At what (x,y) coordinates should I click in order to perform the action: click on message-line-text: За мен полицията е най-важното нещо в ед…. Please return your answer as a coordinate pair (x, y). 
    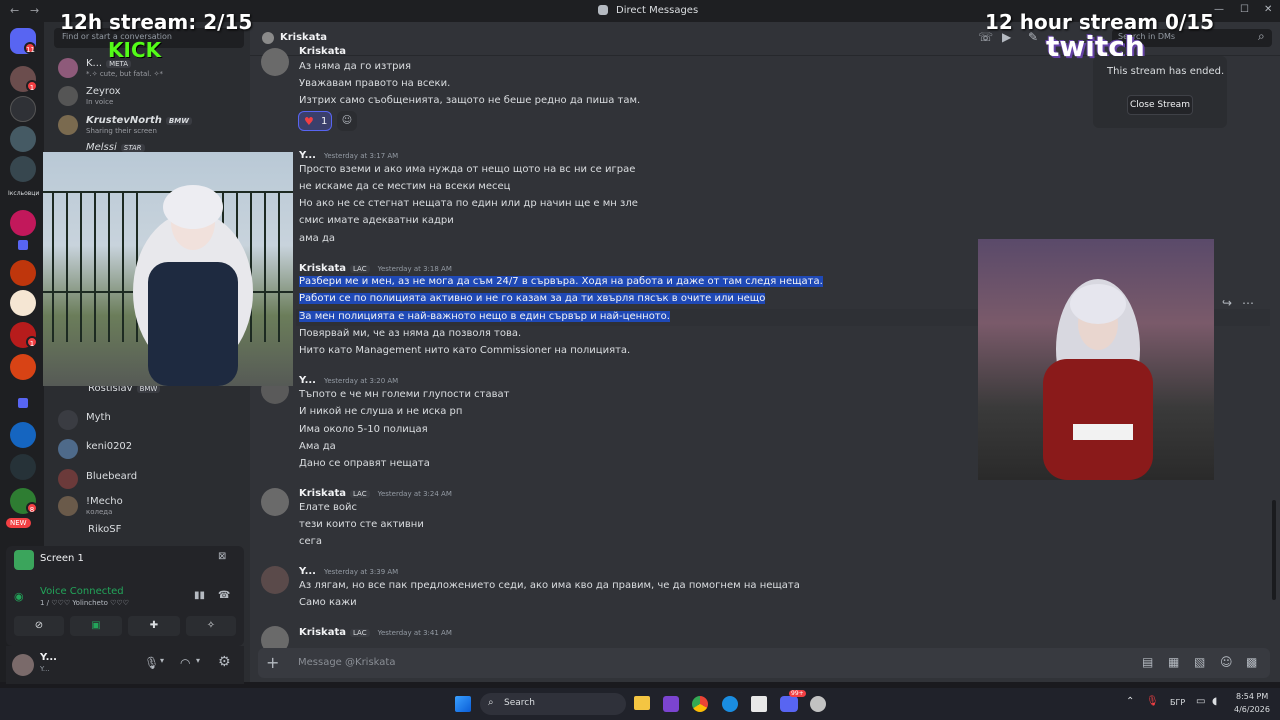
    Looking at the image, I should click on (484, 316).